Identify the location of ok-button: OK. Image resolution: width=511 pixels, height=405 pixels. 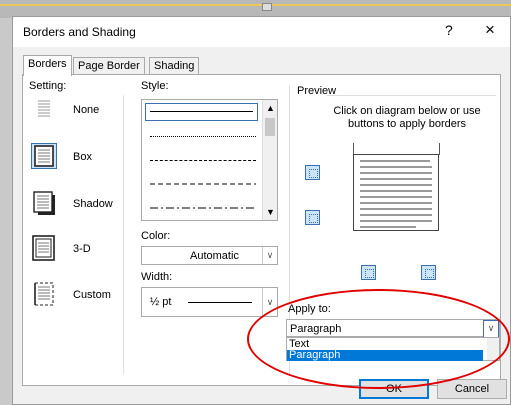
(394, 389).